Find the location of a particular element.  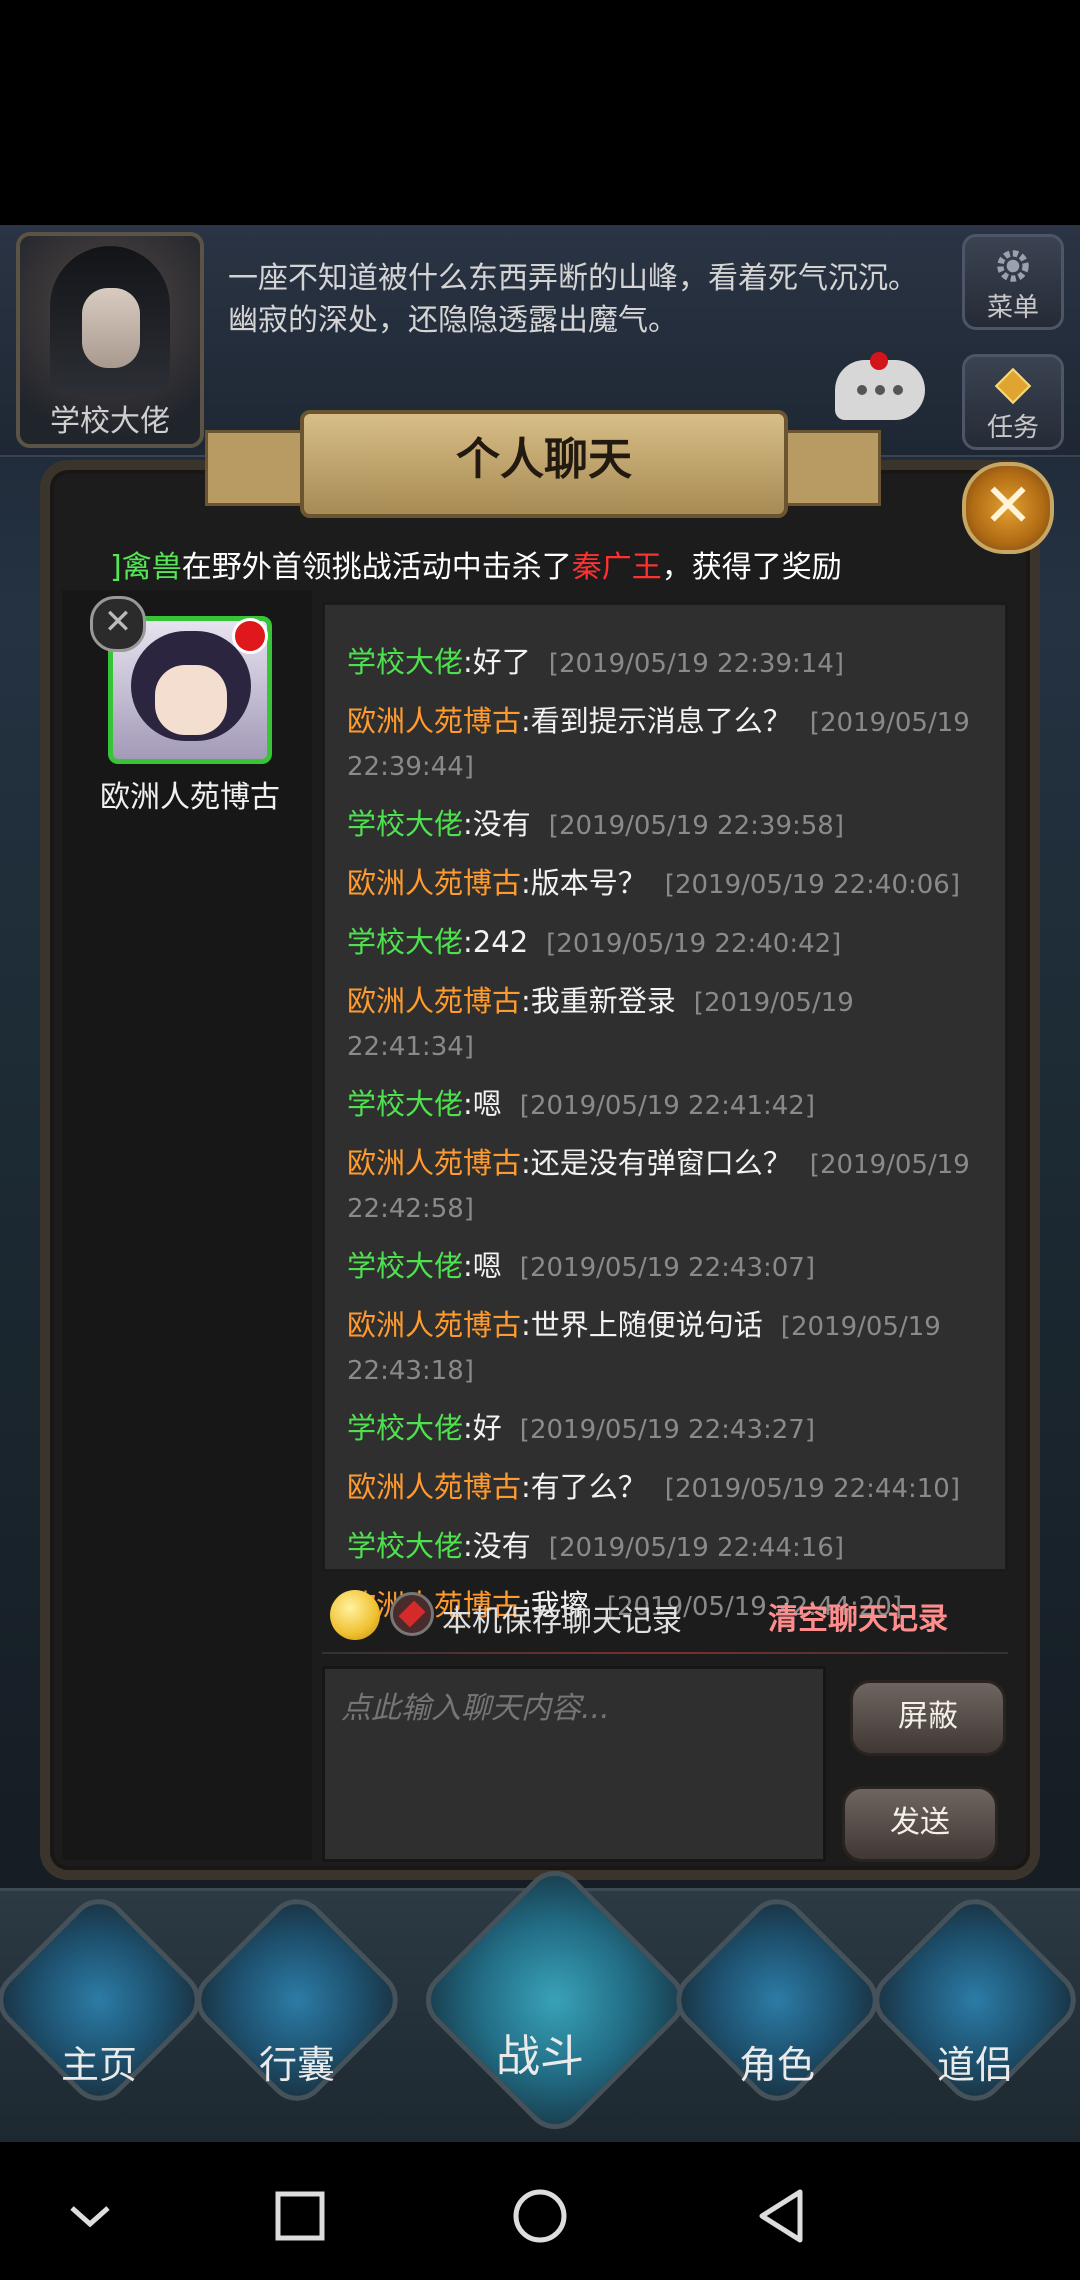

chat-message: 学校大佬:嗯 [2019/05/19 22:41:42] is located at coordinates (664, 1105).